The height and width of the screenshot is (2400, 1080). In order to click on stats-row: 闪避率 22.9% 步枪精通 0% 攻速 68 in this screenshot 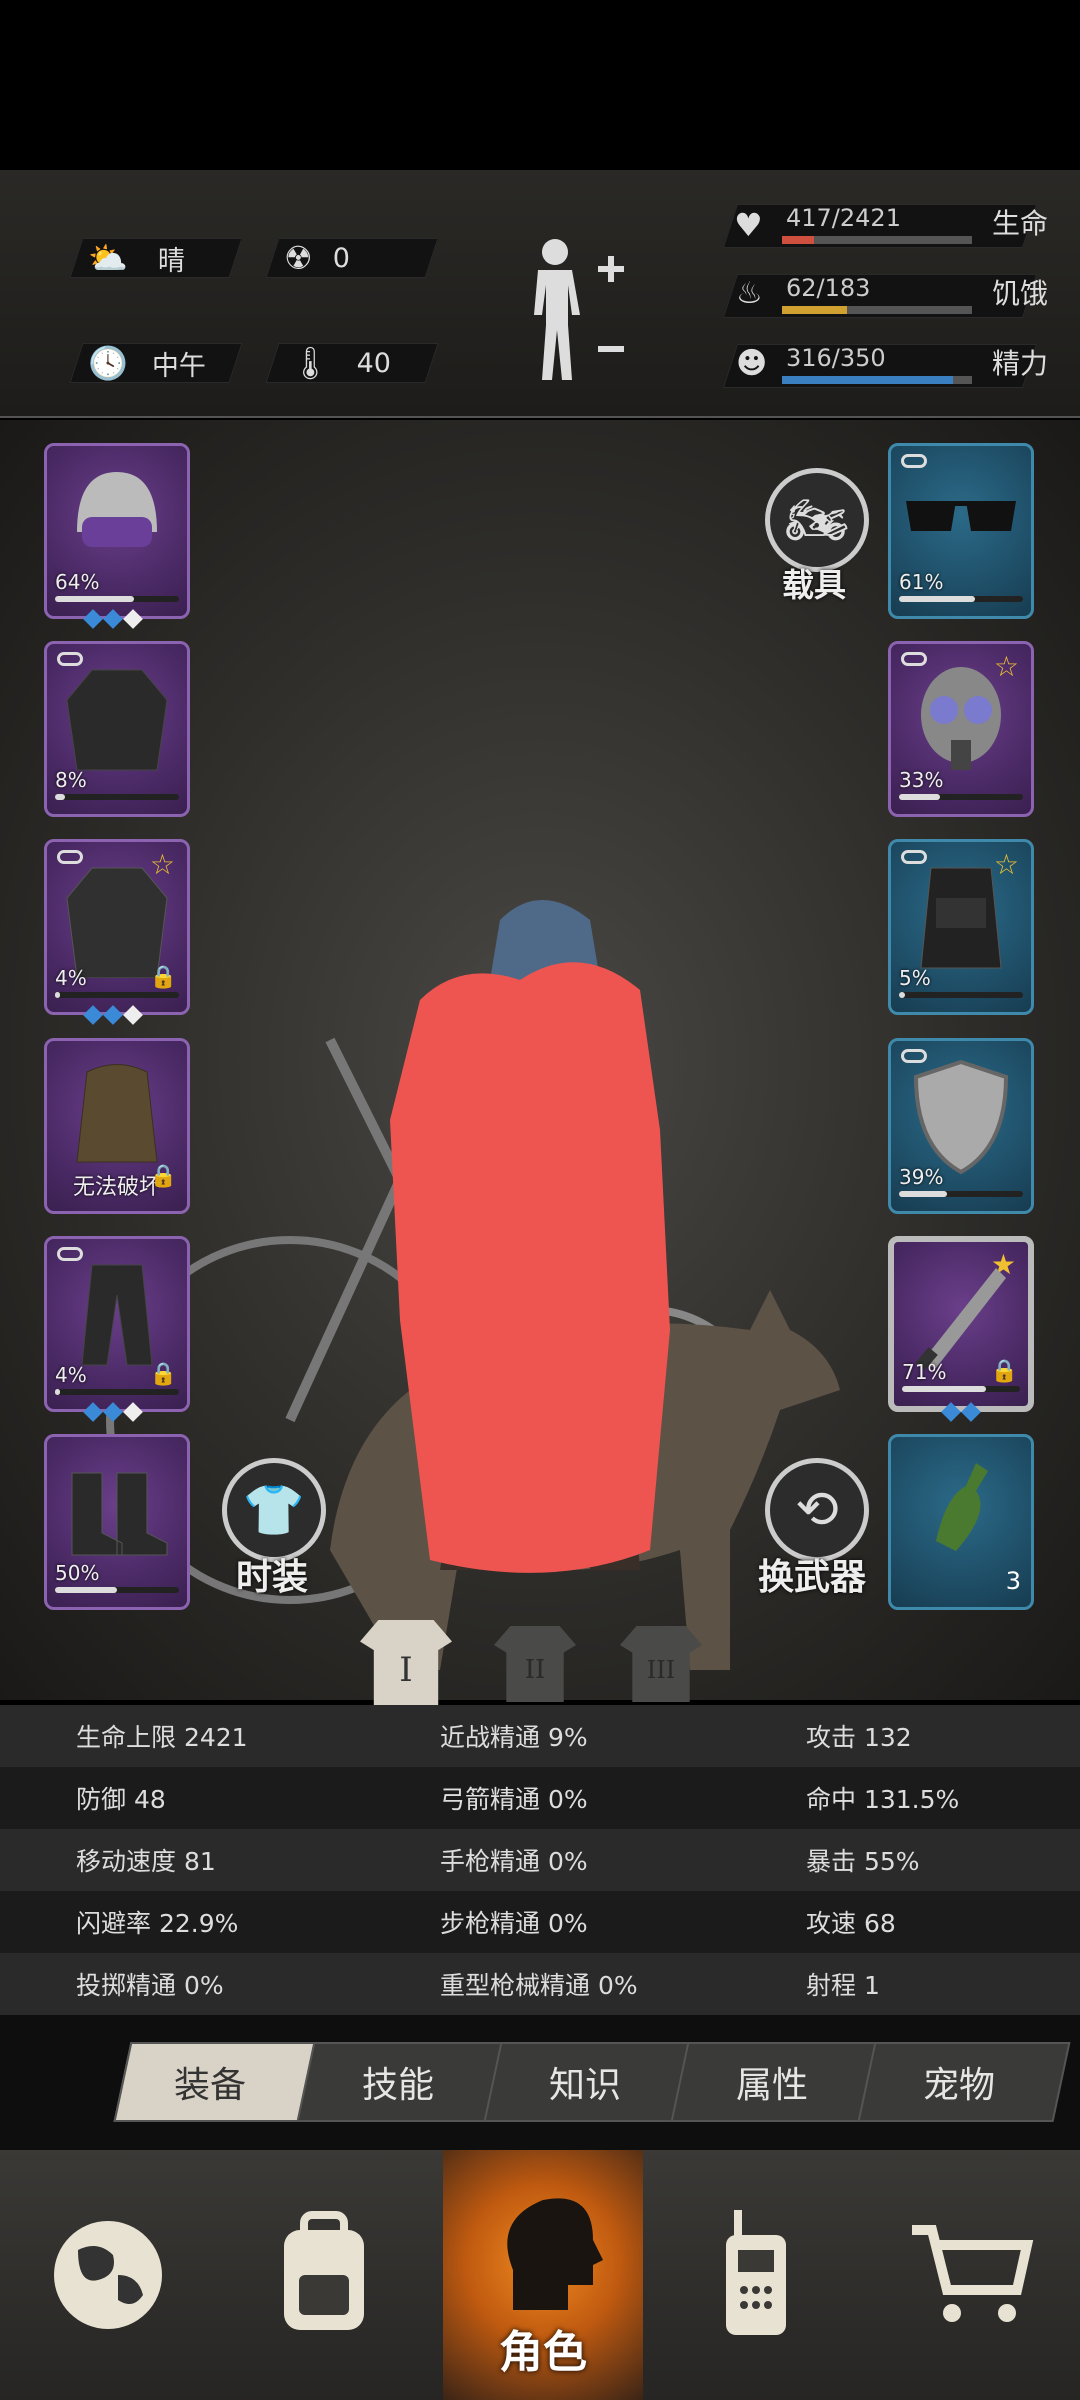, I will do `click(540, 1922)`.